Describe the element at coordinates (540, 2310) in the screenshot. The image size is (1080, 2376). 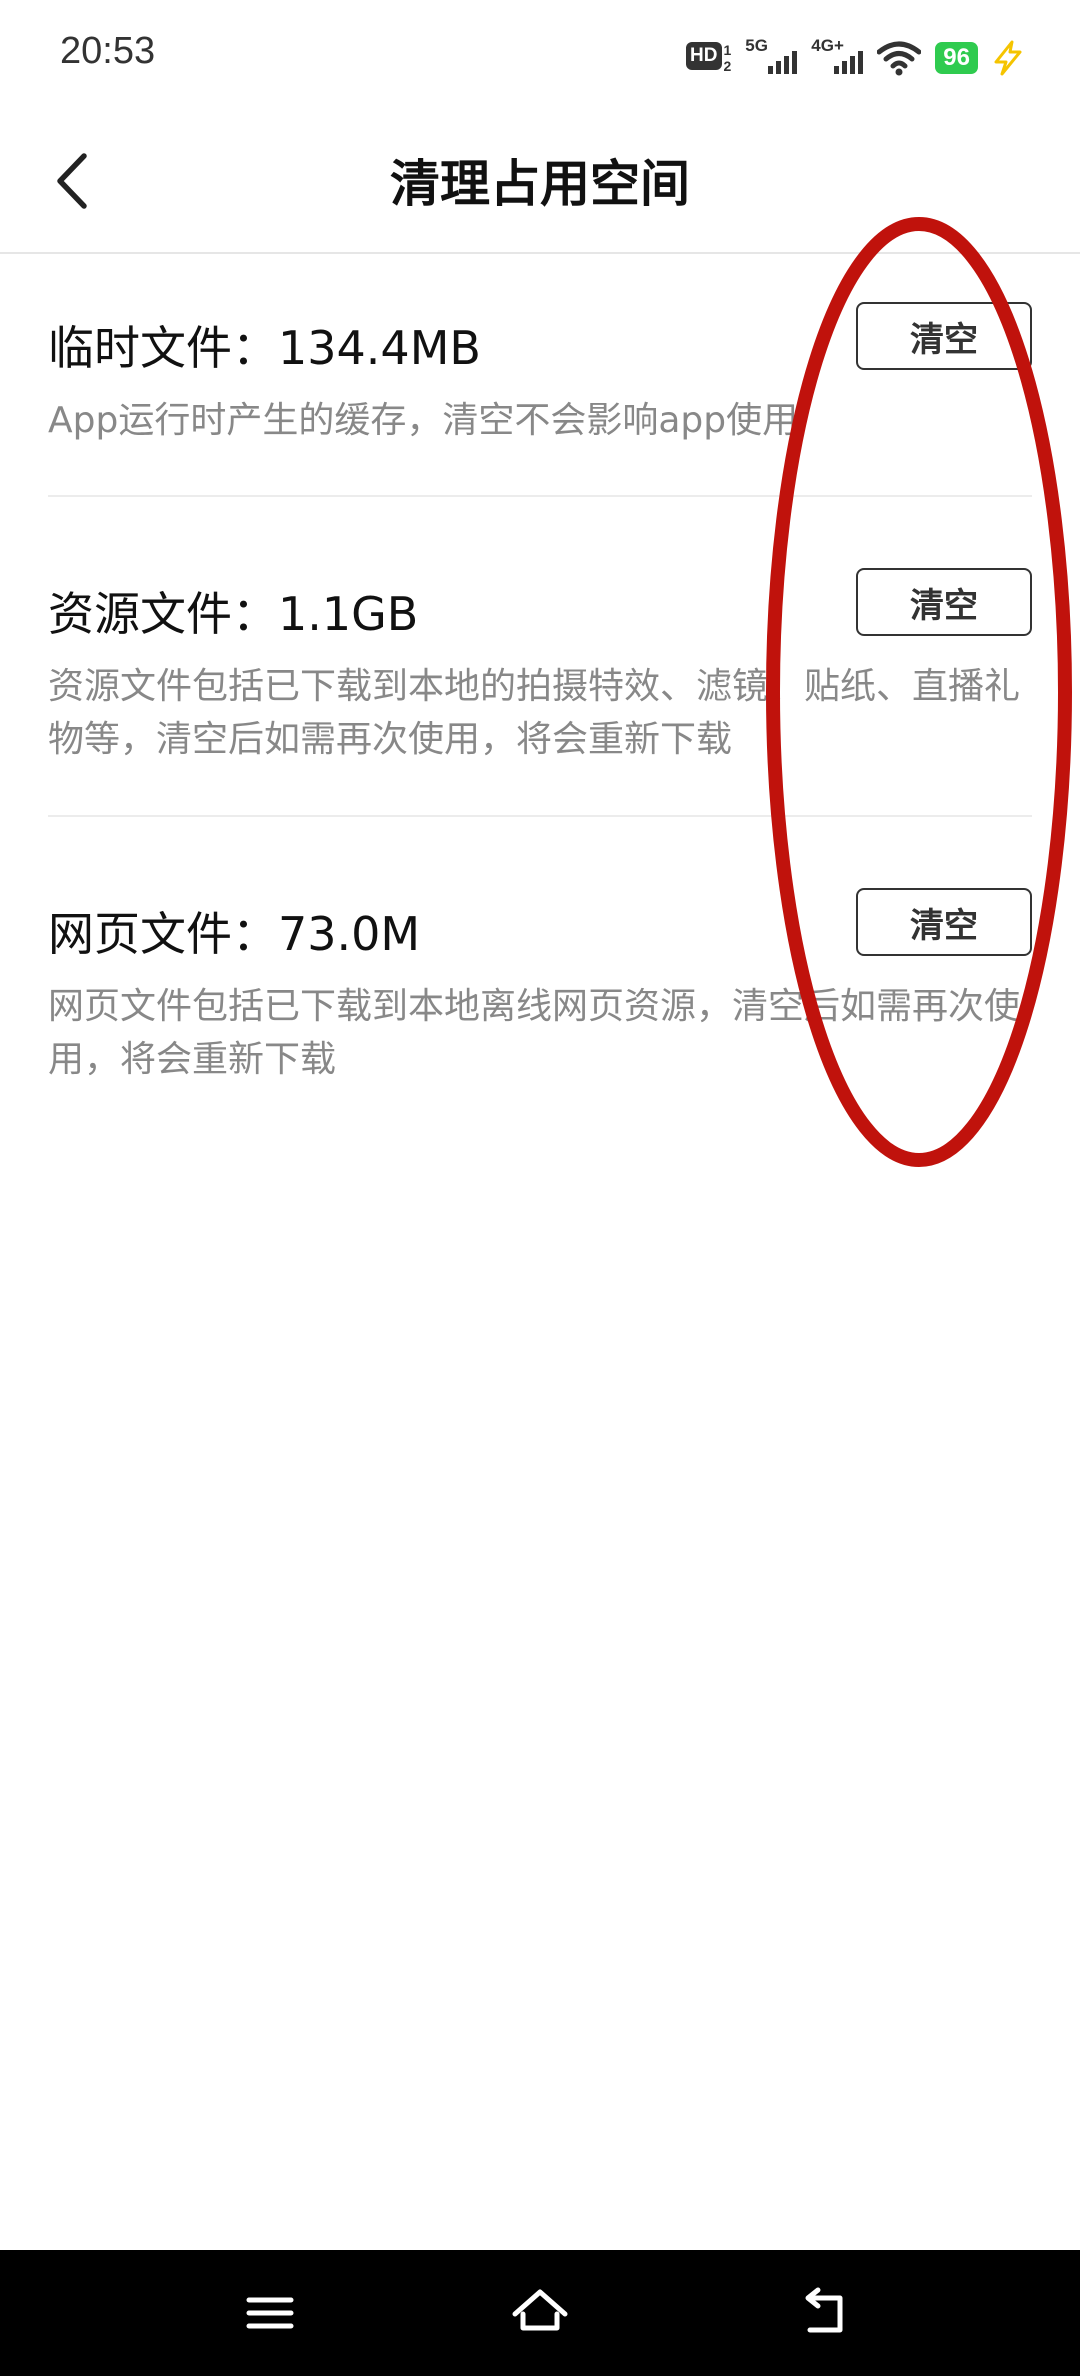
I see `home-icon` at that location.